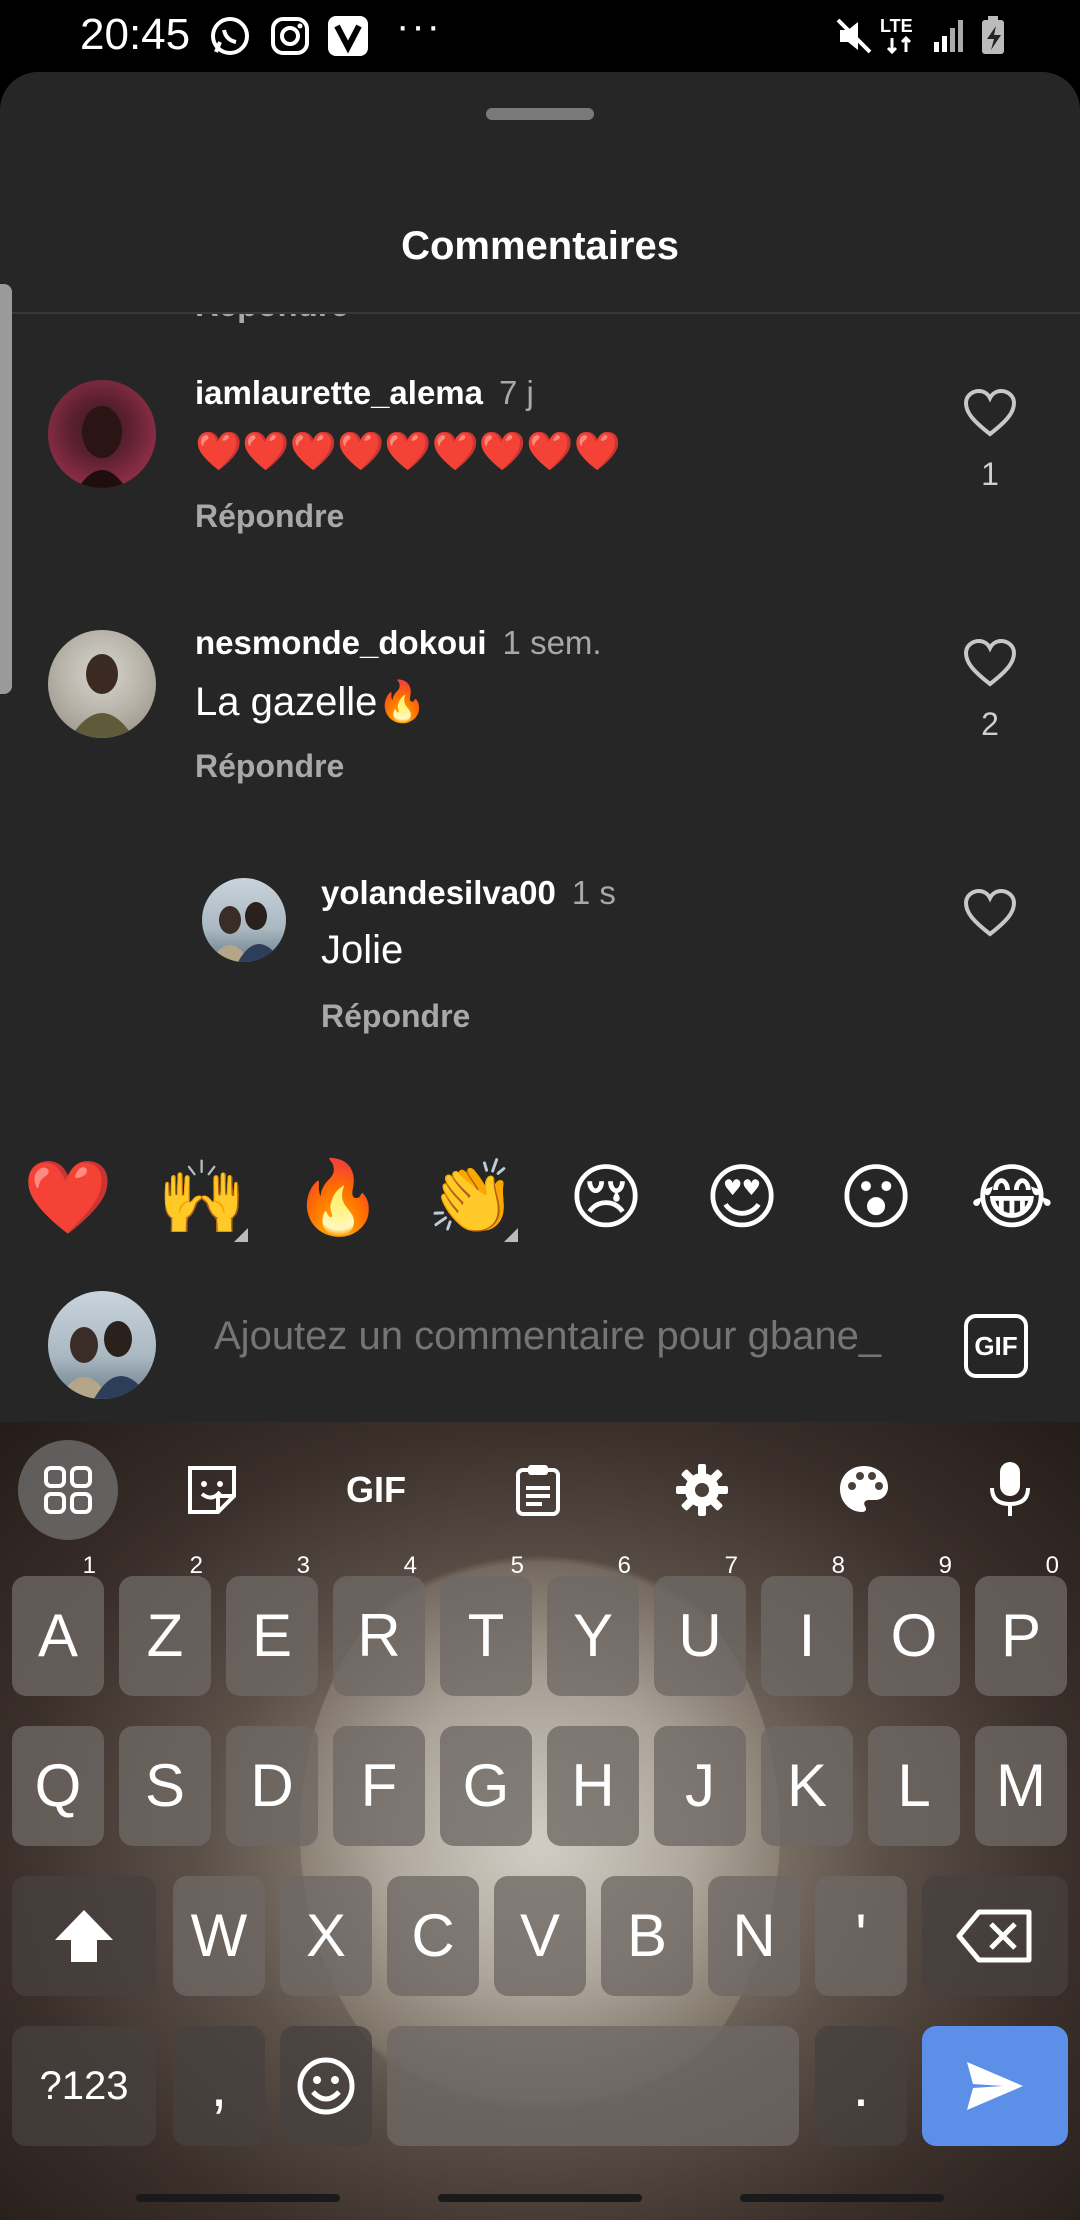 This screenshot has height=2220, width=1080. I want to click on key-label: I, so click(807, 1635).